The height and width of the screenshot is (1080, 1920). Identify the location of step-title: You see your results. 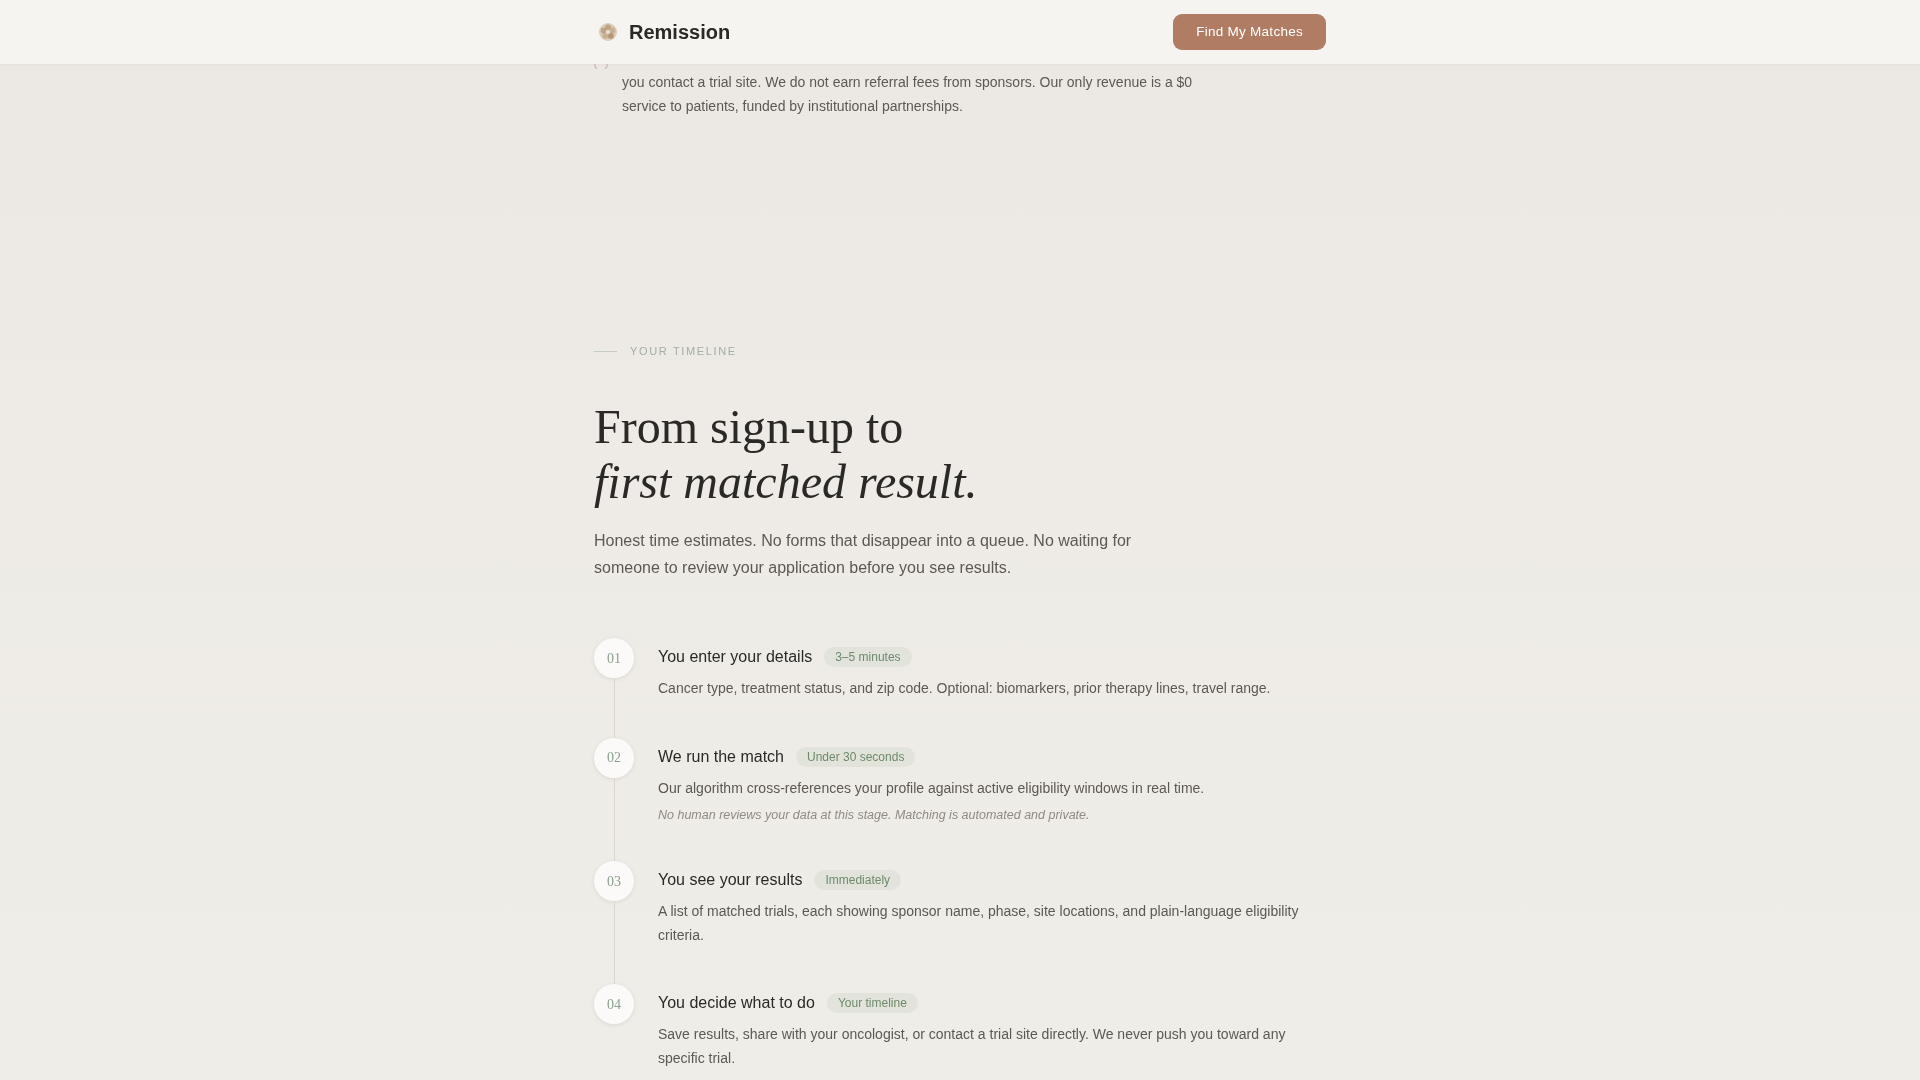
(730, 880).